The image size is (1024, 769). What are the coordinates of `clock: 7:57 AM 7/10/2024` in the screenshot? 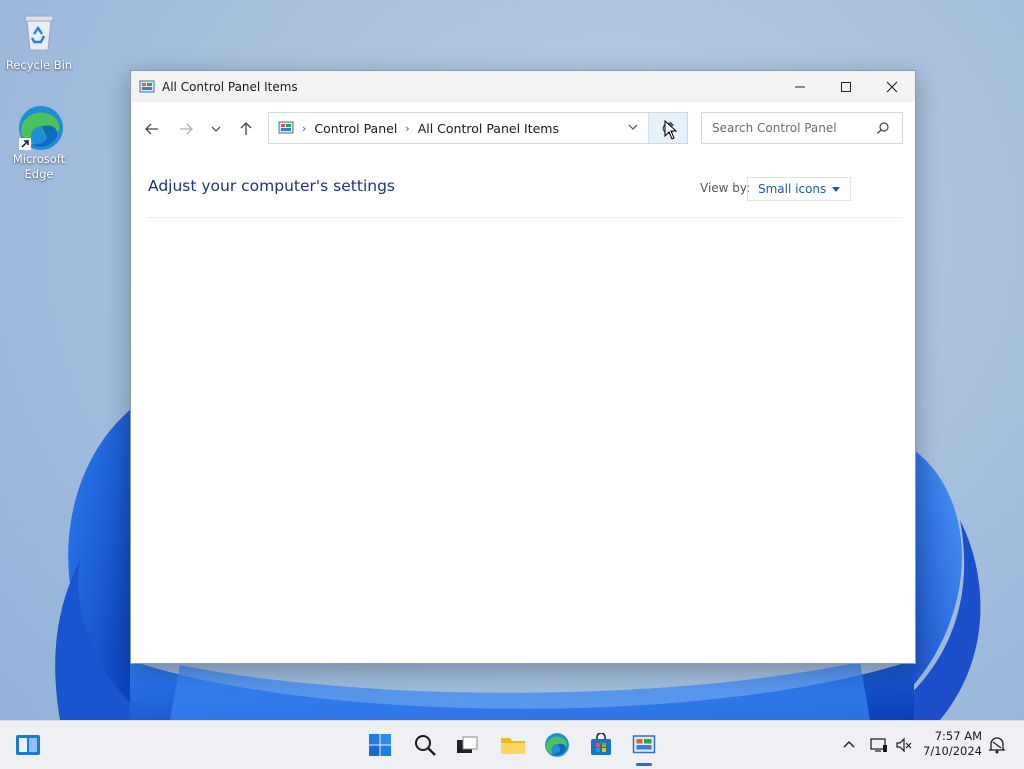 It's located at (952, 744).